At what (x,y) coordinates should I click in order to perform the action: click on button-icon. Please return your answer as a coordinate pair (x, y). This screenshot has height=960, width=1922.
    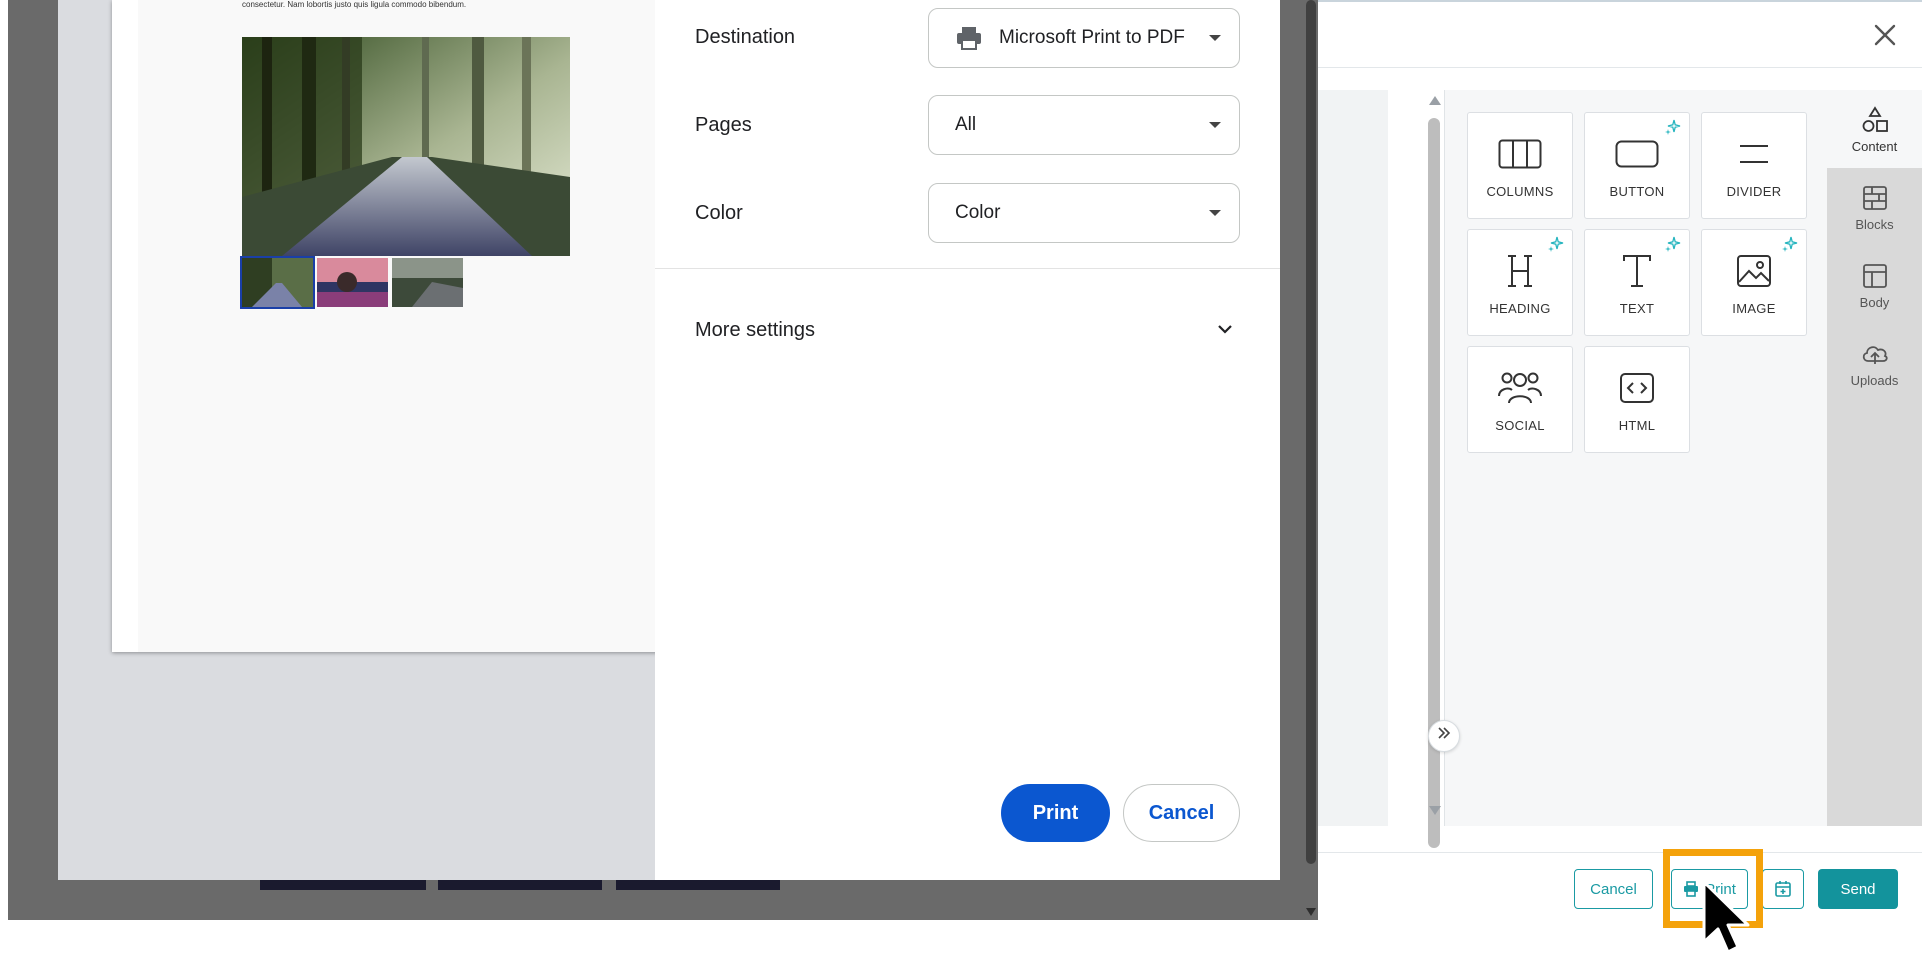
    Looking at the image, I should click on (1637, 154).